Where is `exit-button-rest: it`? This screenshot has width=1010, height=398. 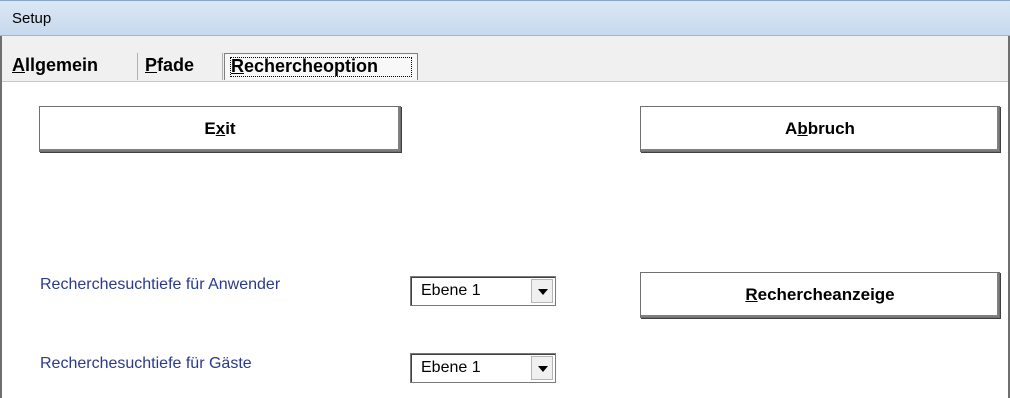 exit-button-rest: it is located at coordinates (230, 128).